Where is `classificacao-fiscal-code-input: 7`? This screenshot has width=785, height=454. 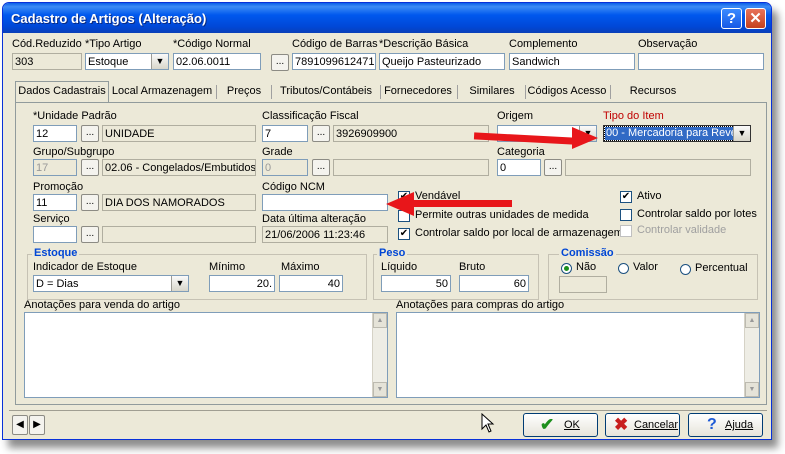
classificacao-fiscal-code-input: 7 is located at coordinates (285, 133).